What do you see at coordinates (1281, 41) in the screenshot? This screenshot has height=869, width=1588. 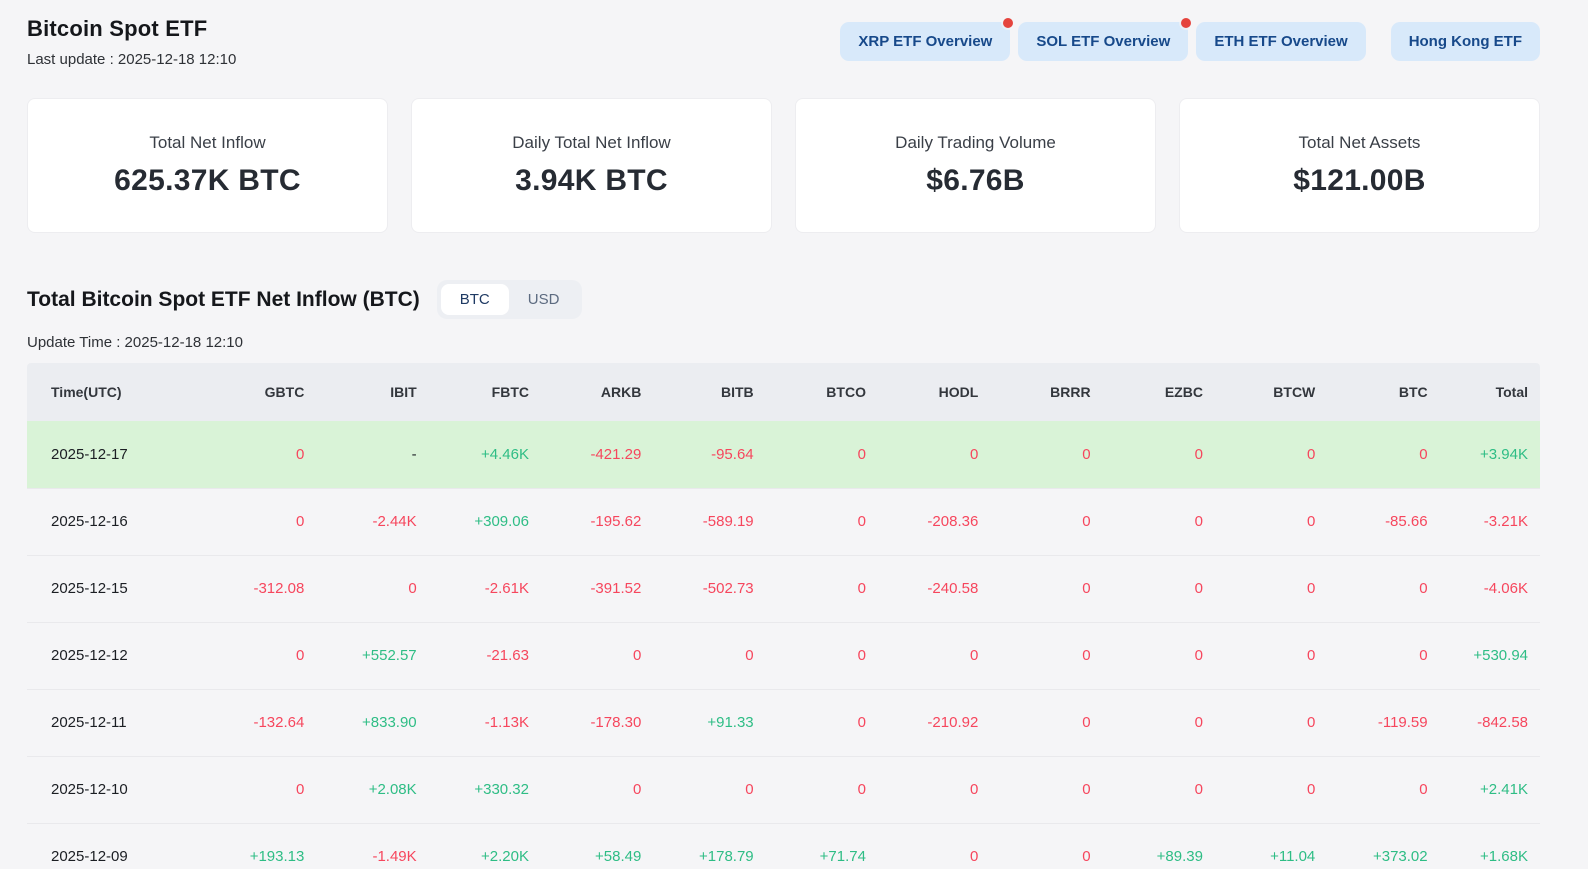 I see `eth-etf-overview-button: ETH ETF Overview` at bounding box center [1281, 41].